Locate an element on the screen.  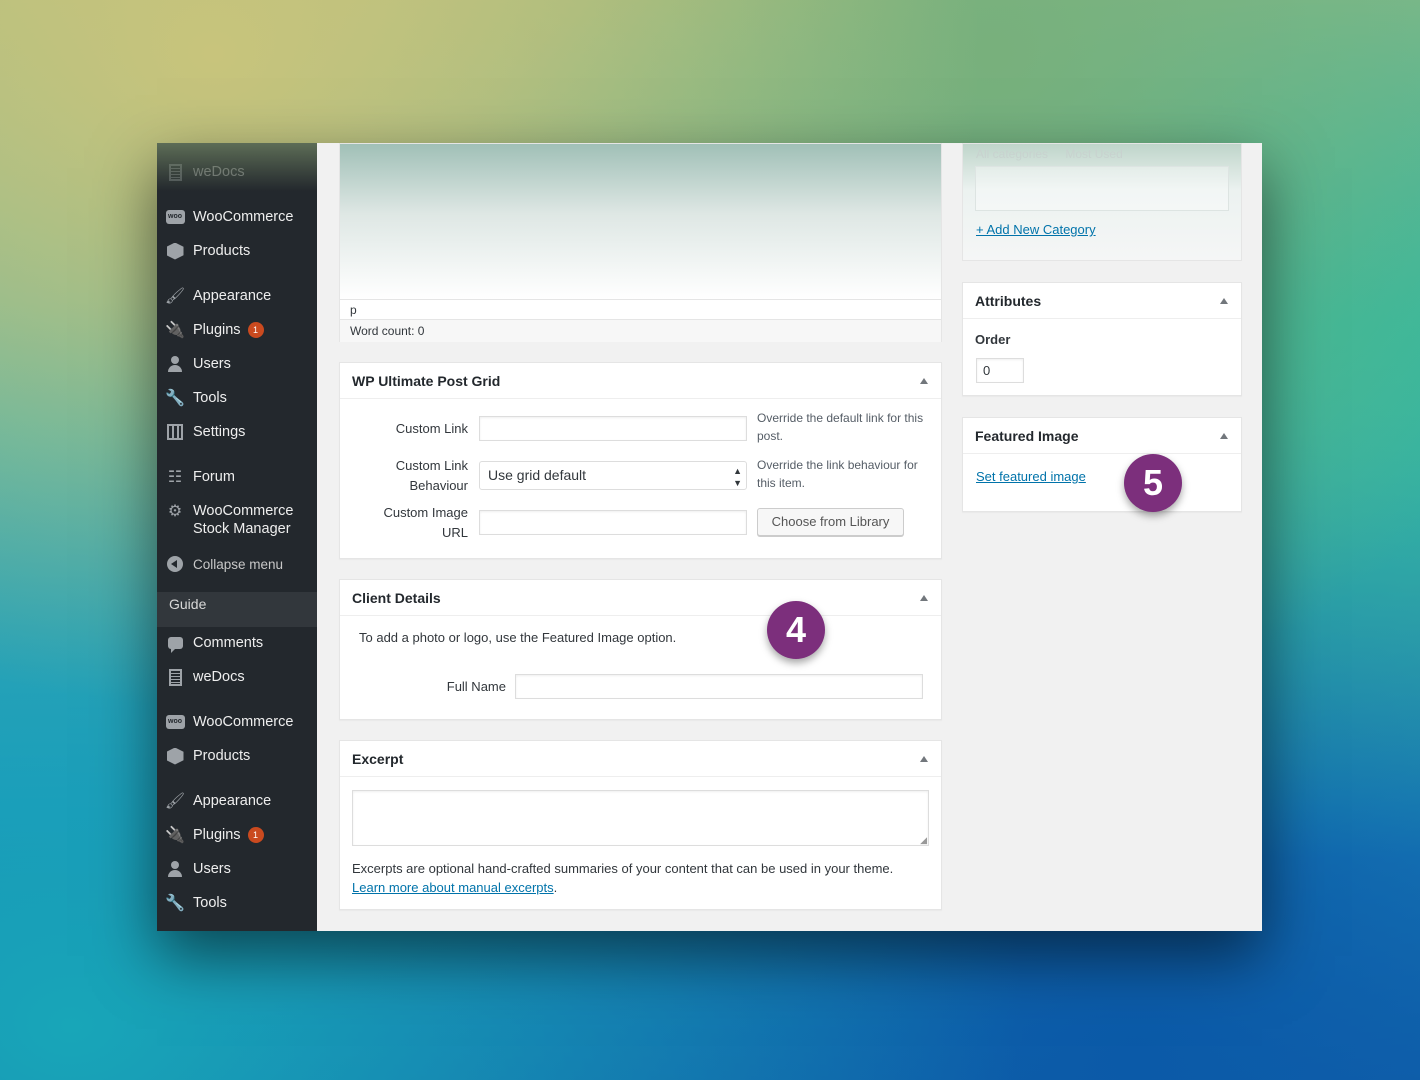
select-updown-icon: ▲ ▼ is located at coordinates (737, 477).